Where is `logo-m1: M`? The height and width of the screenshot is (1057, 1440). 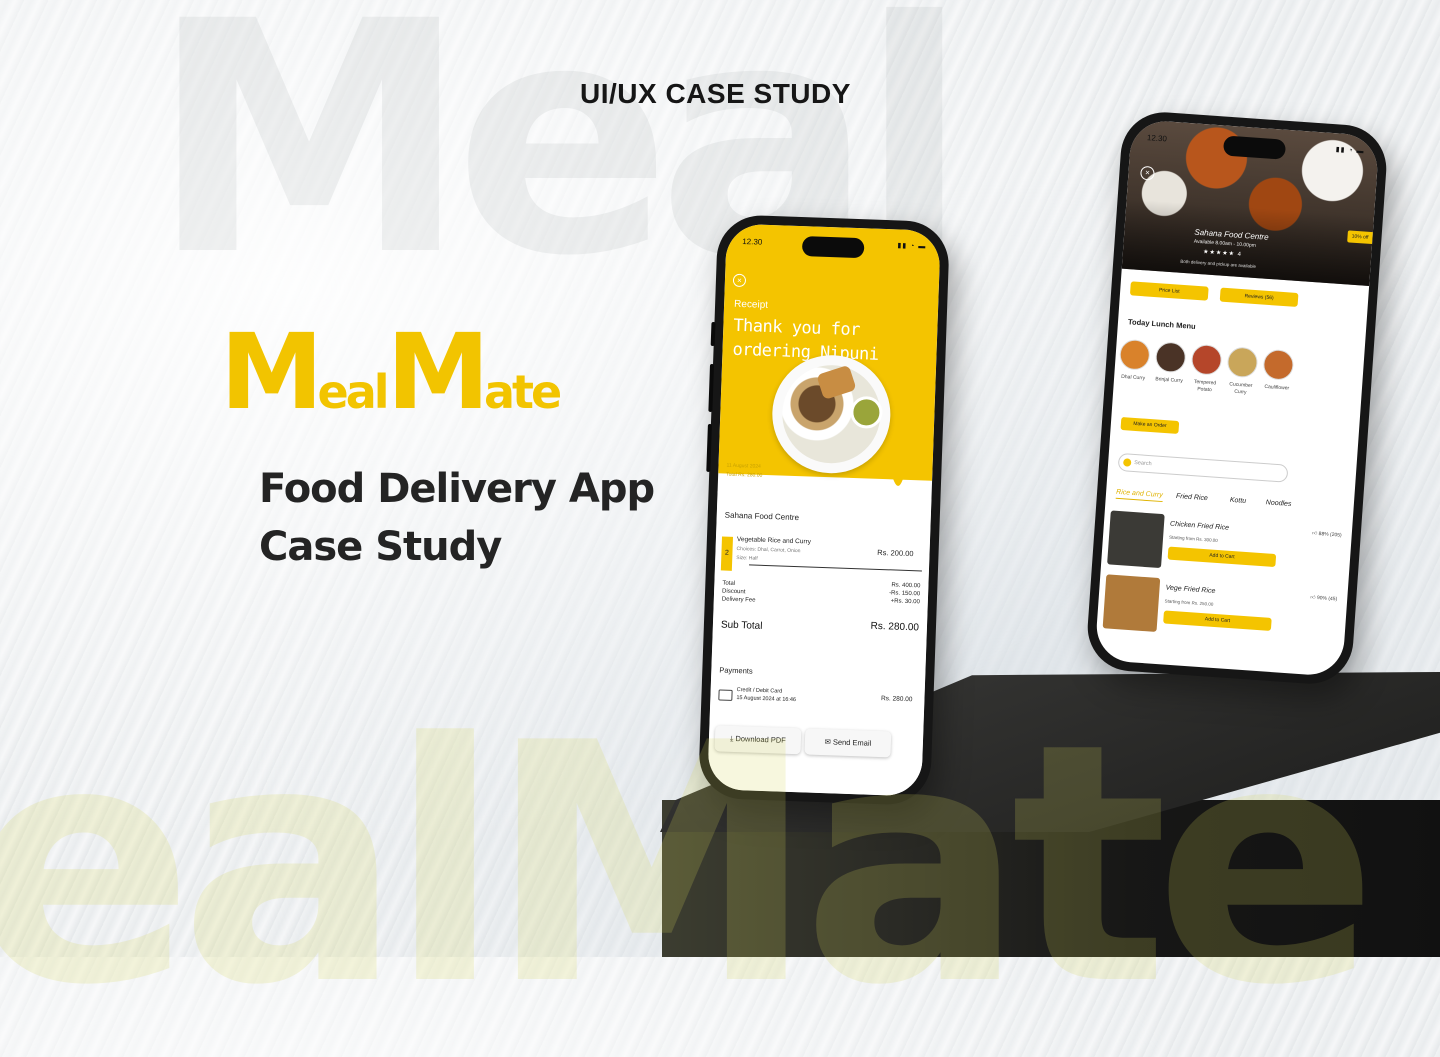 logo-m1: M is located at coordinates (271, 372).